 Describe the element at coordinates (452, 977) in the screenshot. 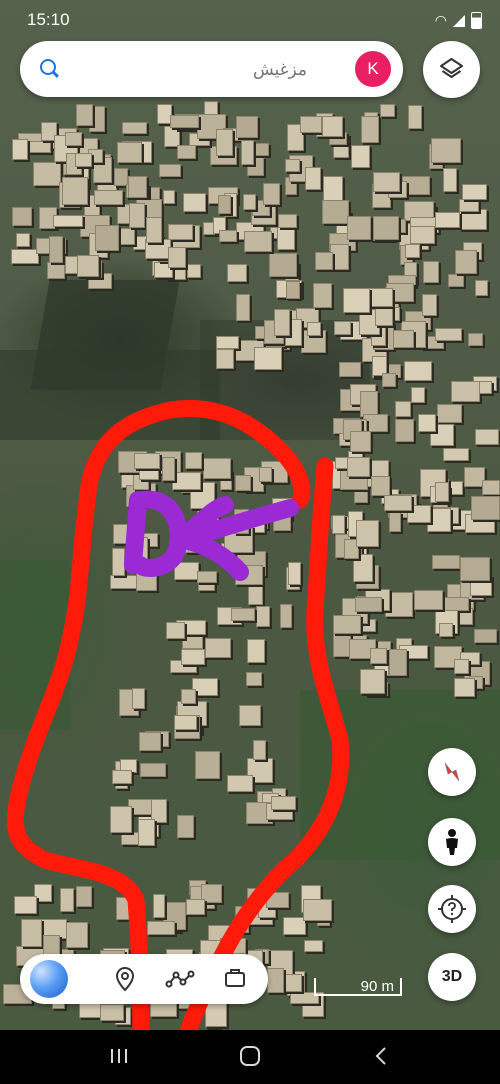

I see `3d-toggle-button: 3D` at that location.